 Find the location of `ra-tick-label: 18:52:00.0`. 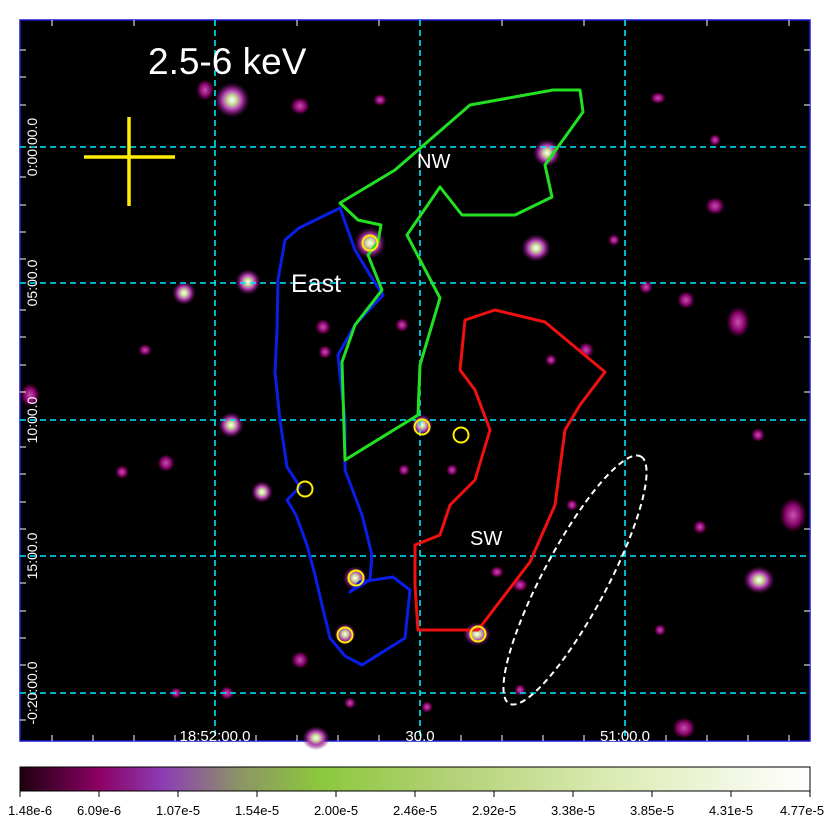

ra-tick-label: 18:52:00.0 is located at coordinates (215, 736).